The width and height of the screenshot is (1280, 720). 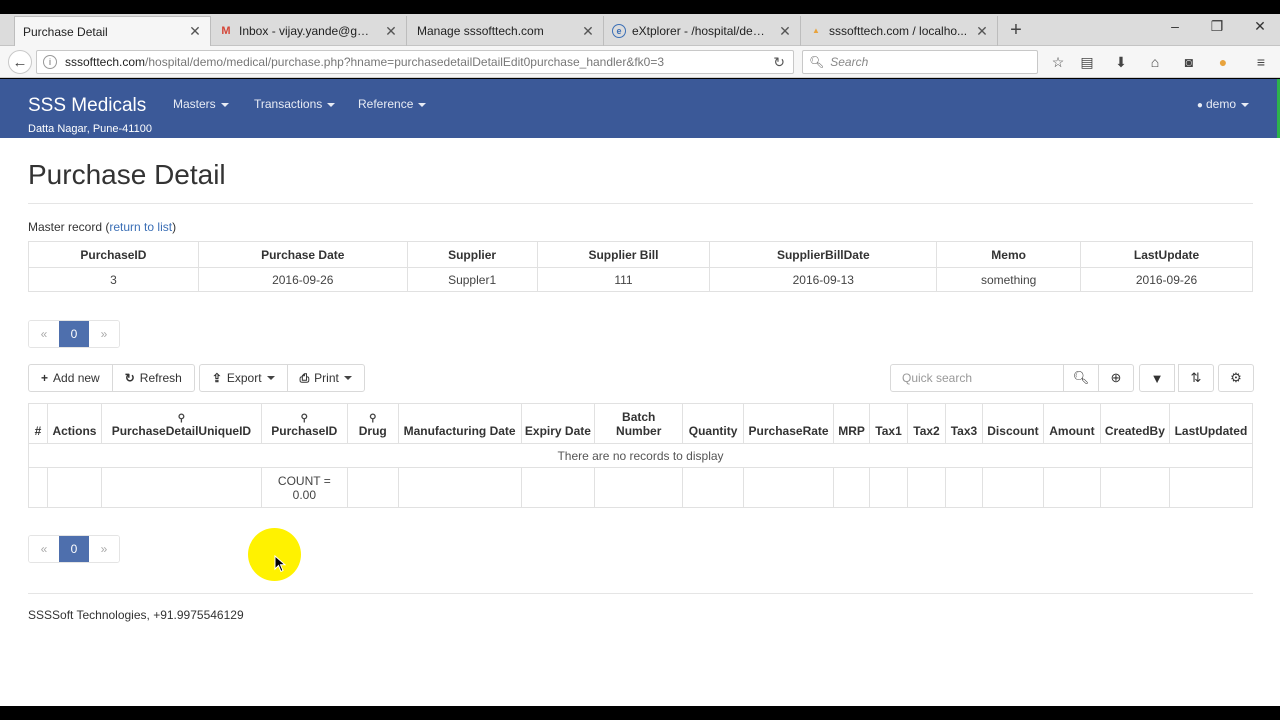 What do you see at coordinates (1236, 378) in the screenshot?
I see `settings-button: ⚙` at bounding box center [1236, 378].